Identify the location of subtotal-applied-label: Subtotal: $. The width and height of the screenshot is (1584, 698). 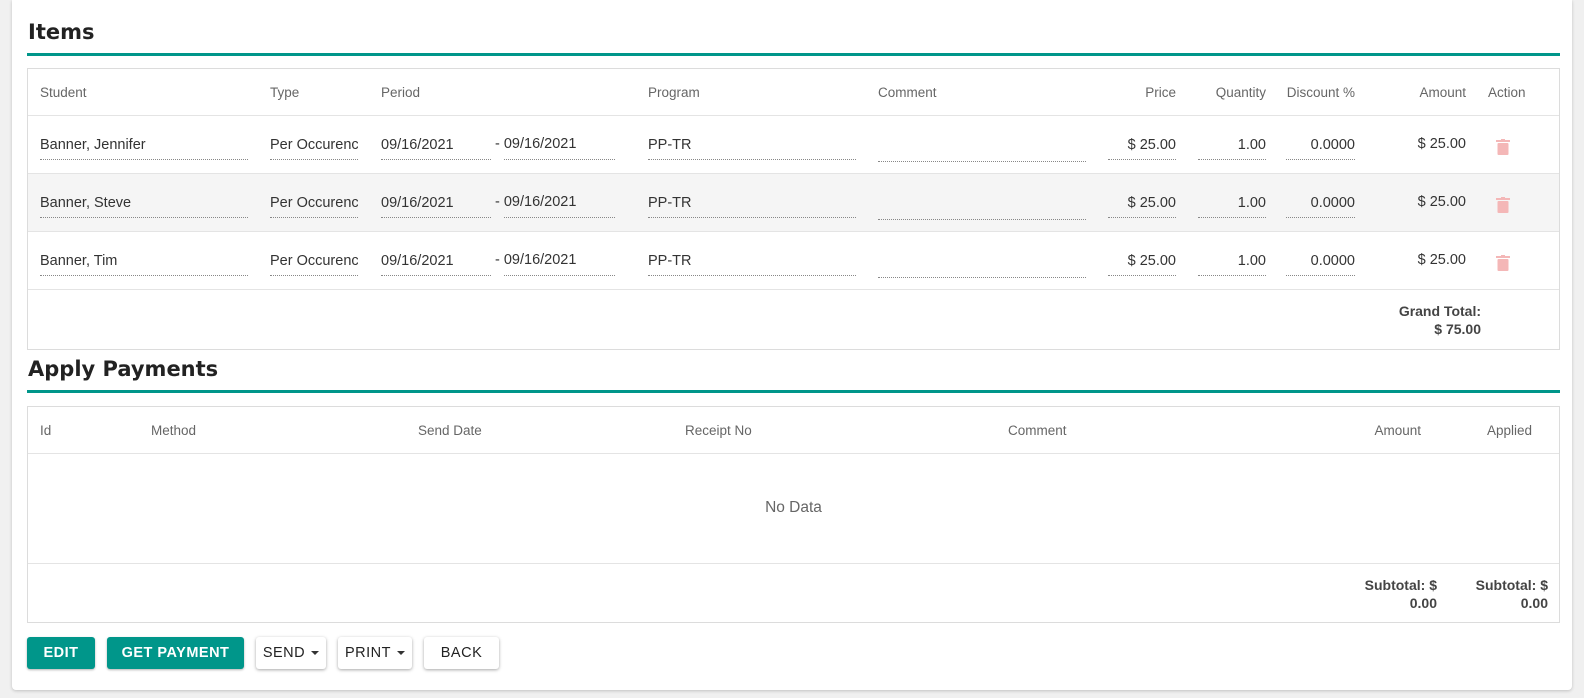
(1511, 585).